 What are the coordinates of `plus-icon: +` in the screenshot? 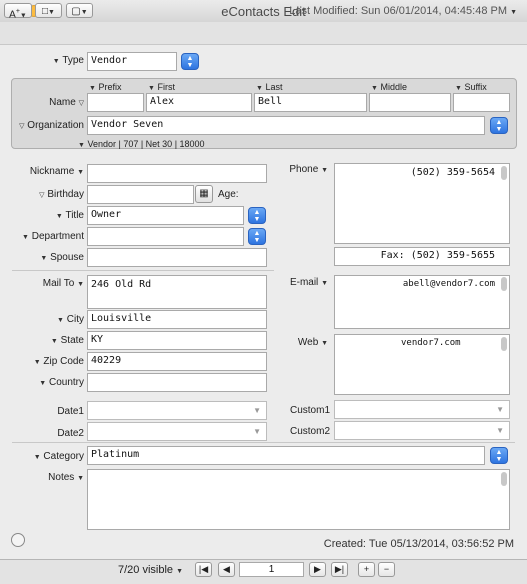 It's located at (366, 569).